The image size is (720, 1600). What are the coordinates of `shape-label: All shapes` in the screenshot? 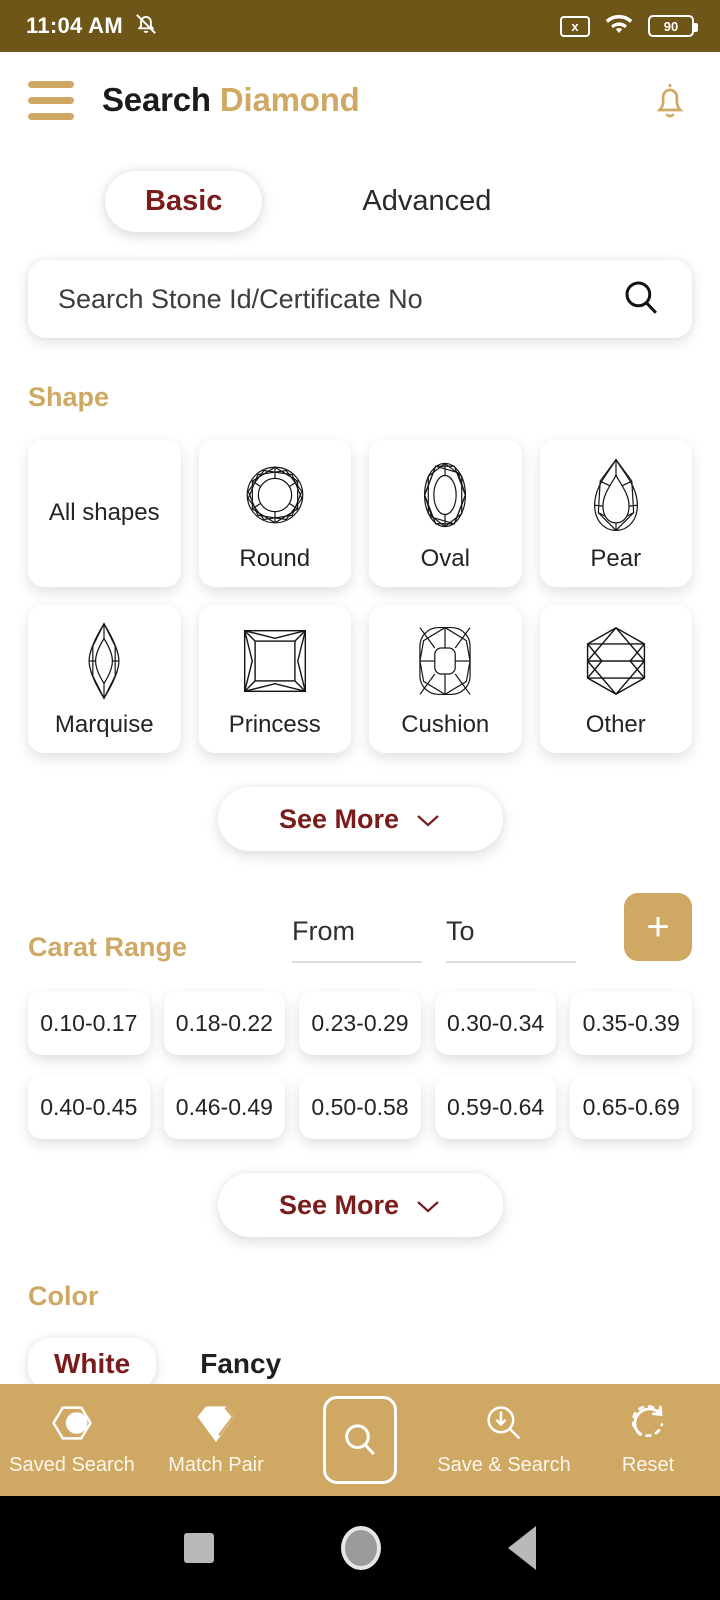 It's located at (104, 512).